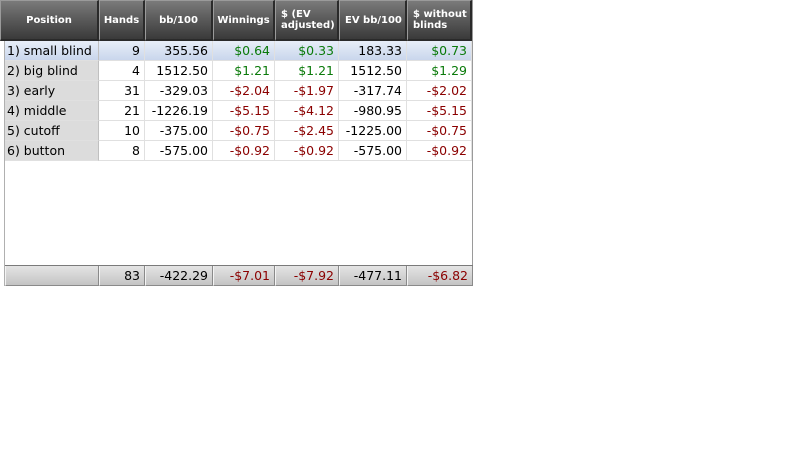 Image resolution: width=800 pixels, height=450 pixels. I want to click on cell-ev-adj: -$4.12, so click(307, 111).